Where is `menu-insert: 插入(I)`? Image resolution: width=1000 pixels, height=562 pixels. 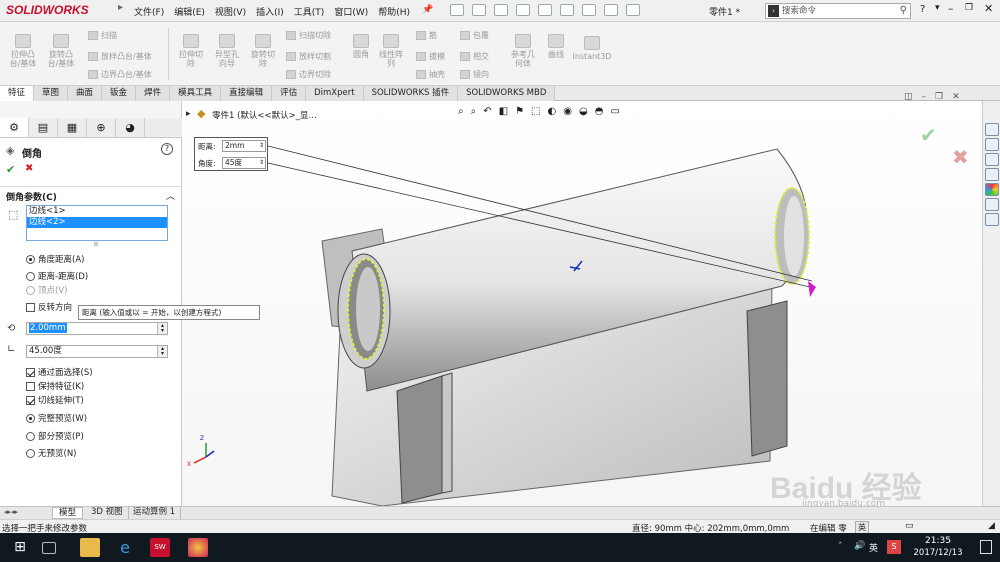
menu-insert: 插入(I) is located at coordinates (270, 11).